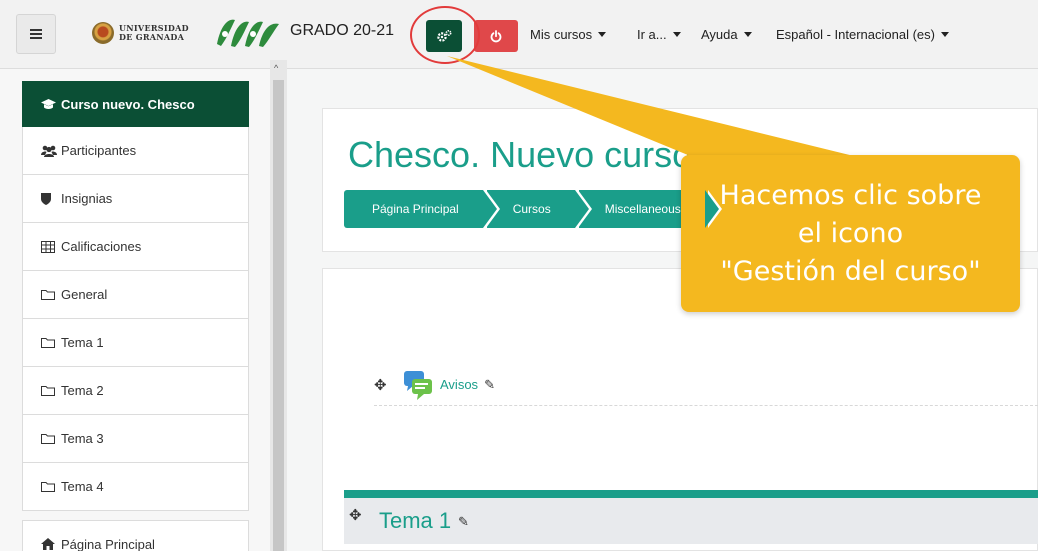 This screenshot has width=1038, height=551. Describe the element at coordinates (135, 391) in the screenshot. I see `sidebar-item-tema-2: Tema 2` at that location.